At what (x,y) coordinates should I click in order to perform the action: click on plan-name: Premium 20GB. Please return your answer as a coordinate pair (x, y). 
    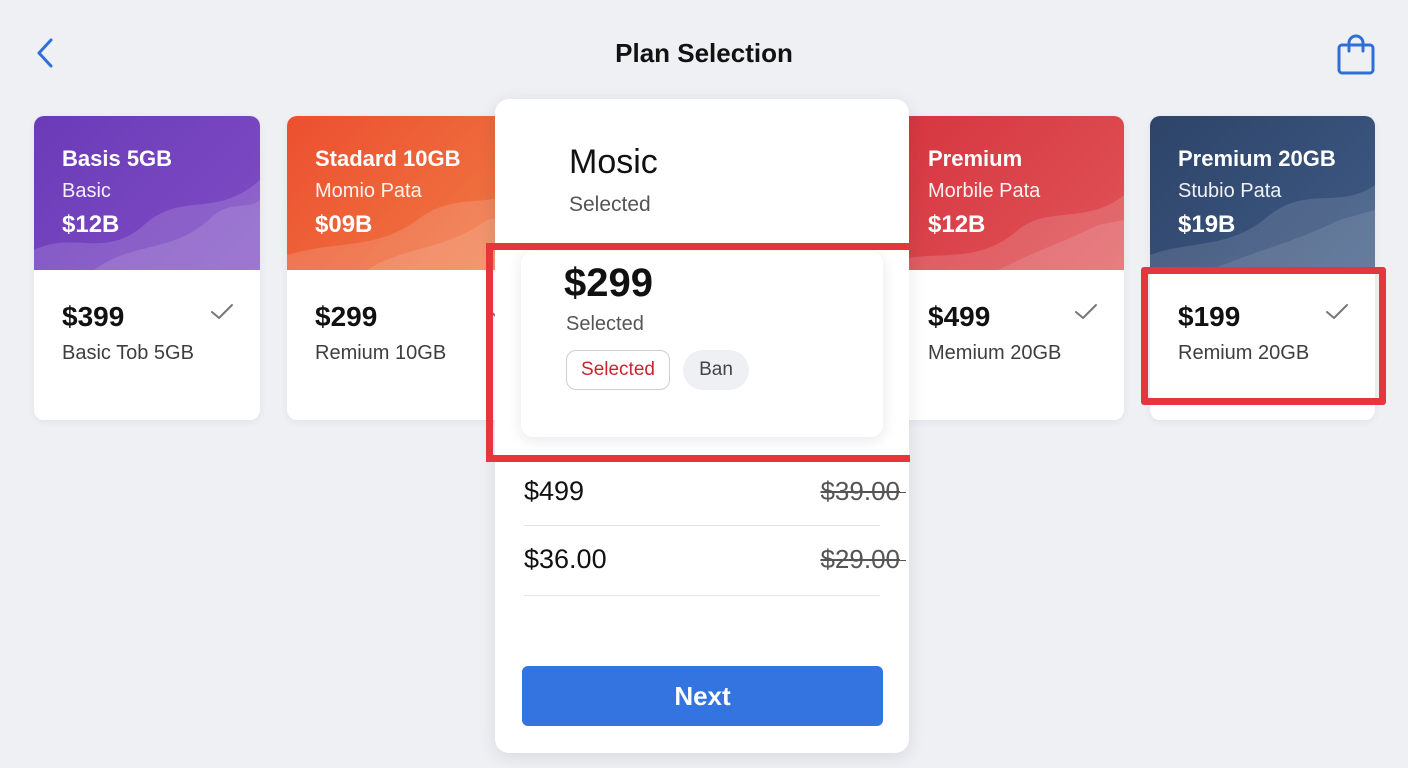
    Looking at the image, I should click on (1257, 158).